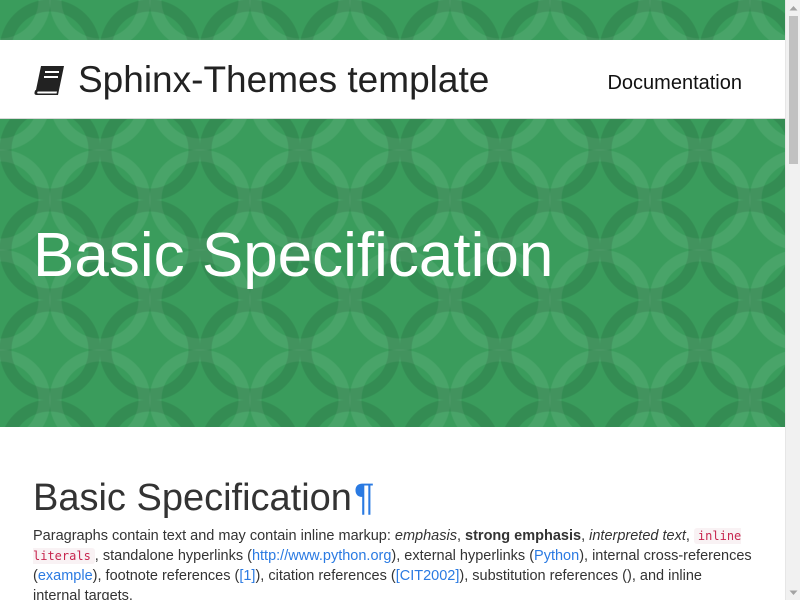 This screenshot has width=800, height=600. What do you see at coordinates (428, 576) in the screenshot?
I see `citation-link: [CIT2002]` at bounding box center [428, 576].